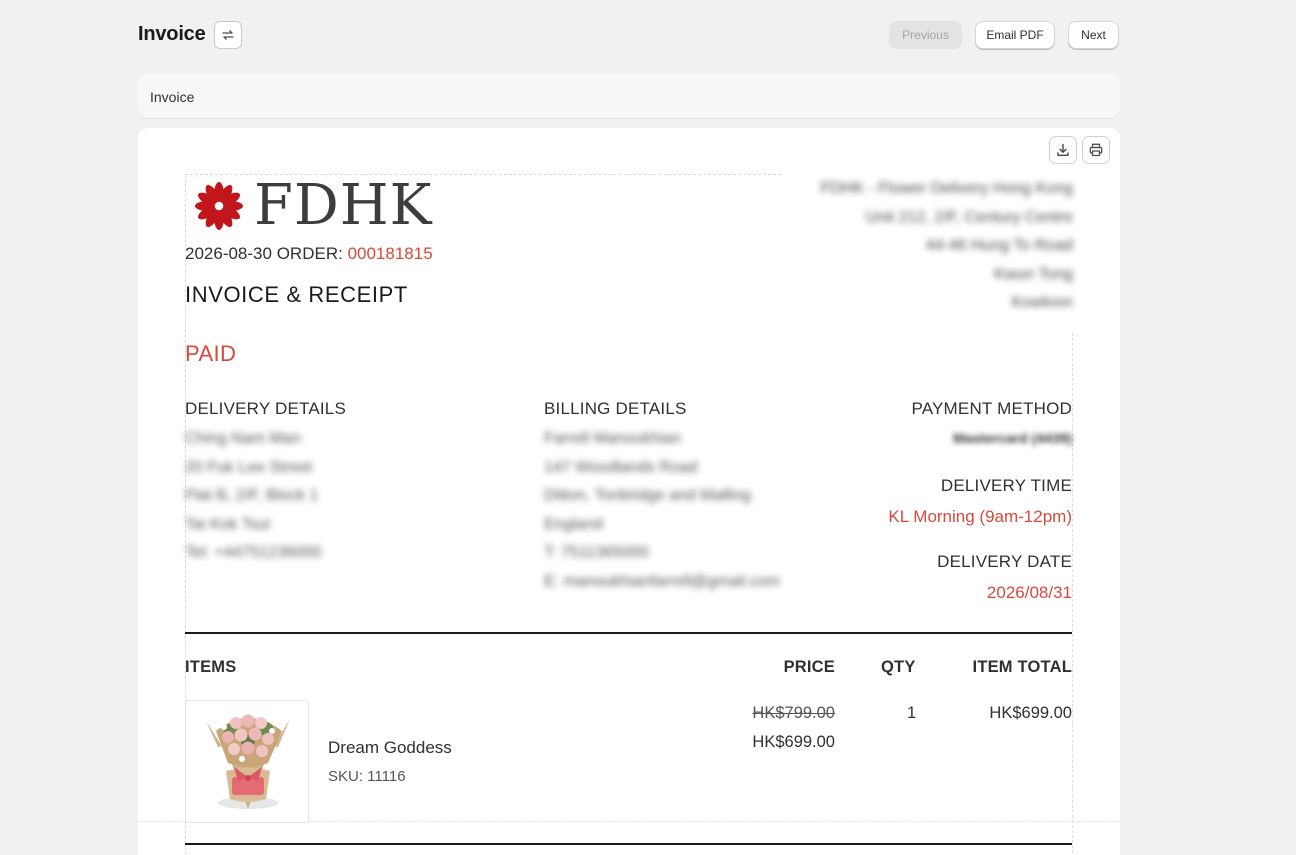  I want to click on address-line: Unit 212, 2/F, Century Centre, so click(969, 217).